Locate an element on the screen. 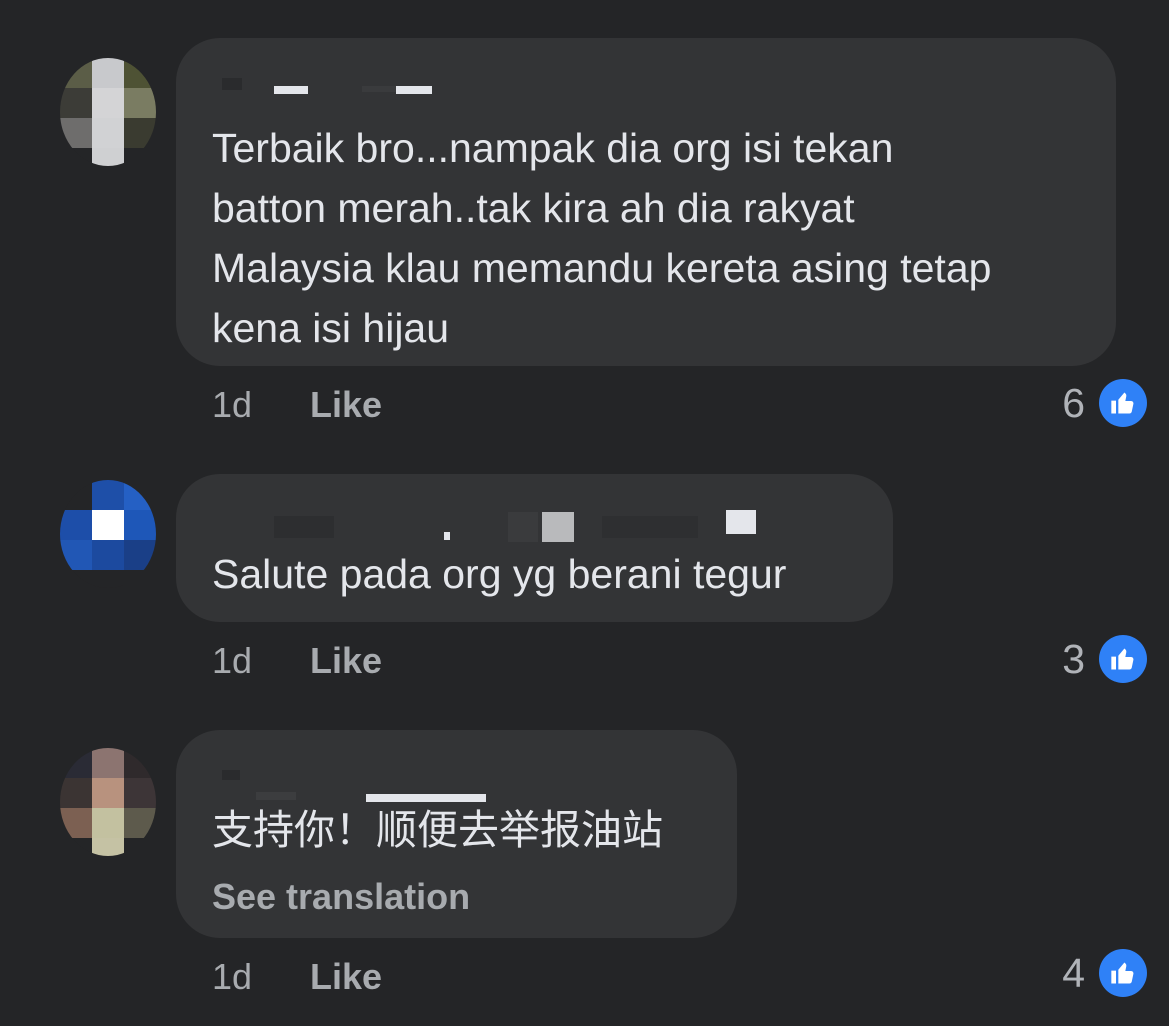 The width and height of the screenshot is (1169, 1026). comment-bubble: Salute pada org yg berani tegur is located at coordinates (534, 548).